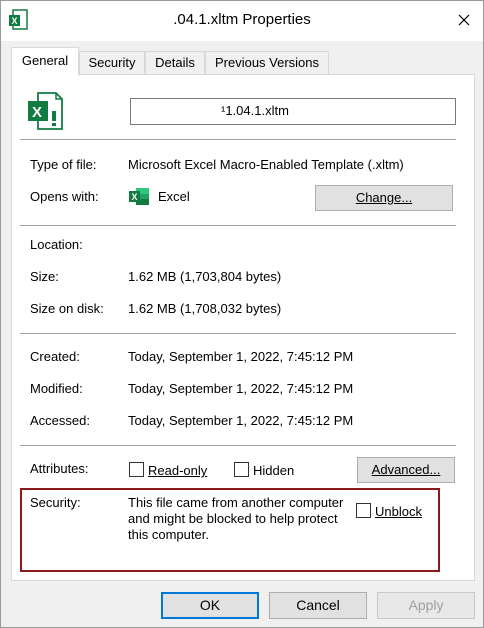 The image size is (484, 628). What do you see at coordinates (205, 308) in the screenshot?
I see `size-on-disk-value: 1.62 MB (1,708,032 bytes)` at bounding box center [205, 308].